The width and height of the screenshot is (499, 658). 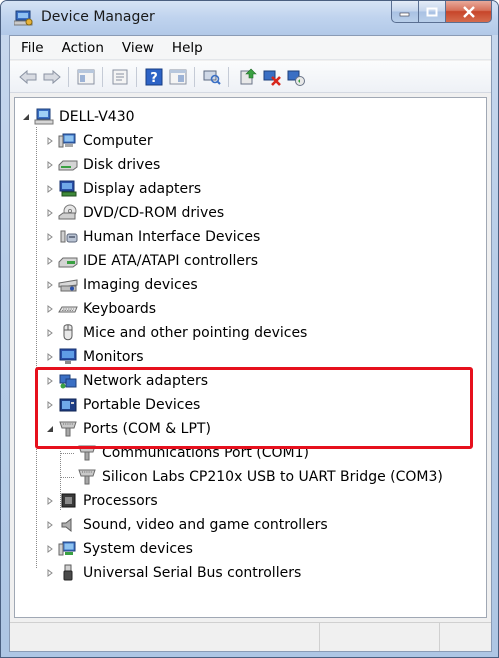 What do you see at coordinates (68, 333) in the screenshot?
I see `mouse-icon` at bounding box center [68, 333].